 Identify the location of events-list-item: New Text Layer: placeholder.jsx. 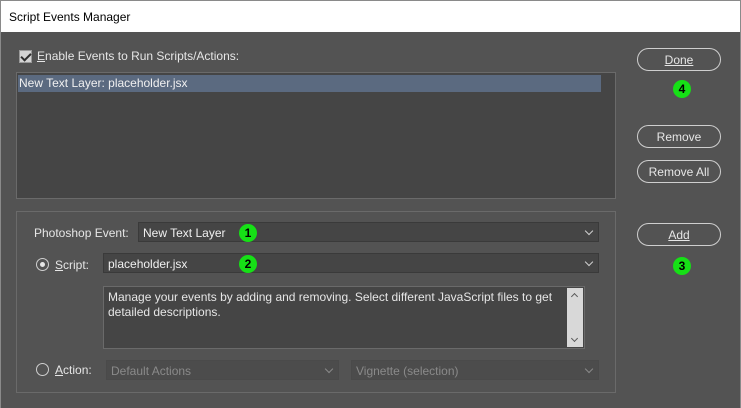
(309, 83).